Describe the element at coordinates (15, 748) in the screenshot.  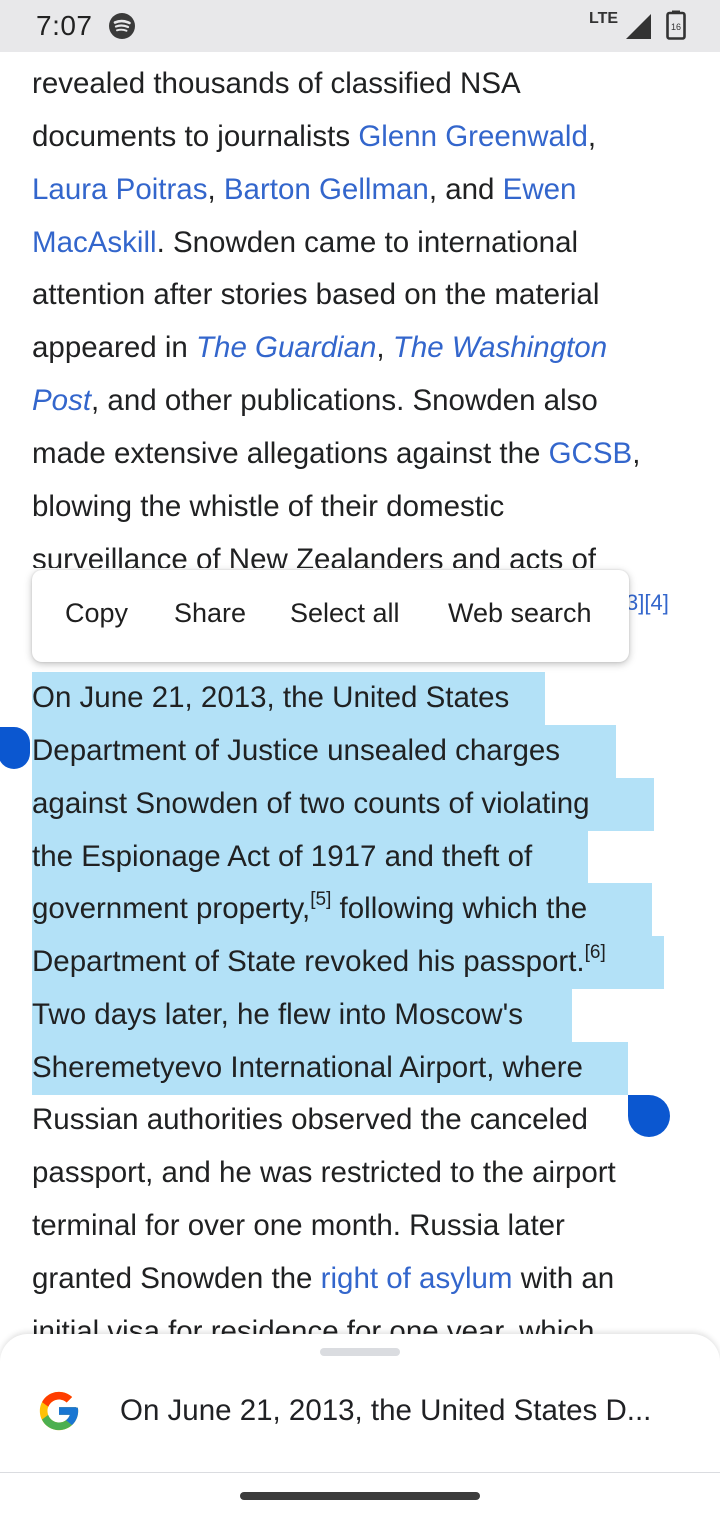
I see `selection-start-handle` at that location.